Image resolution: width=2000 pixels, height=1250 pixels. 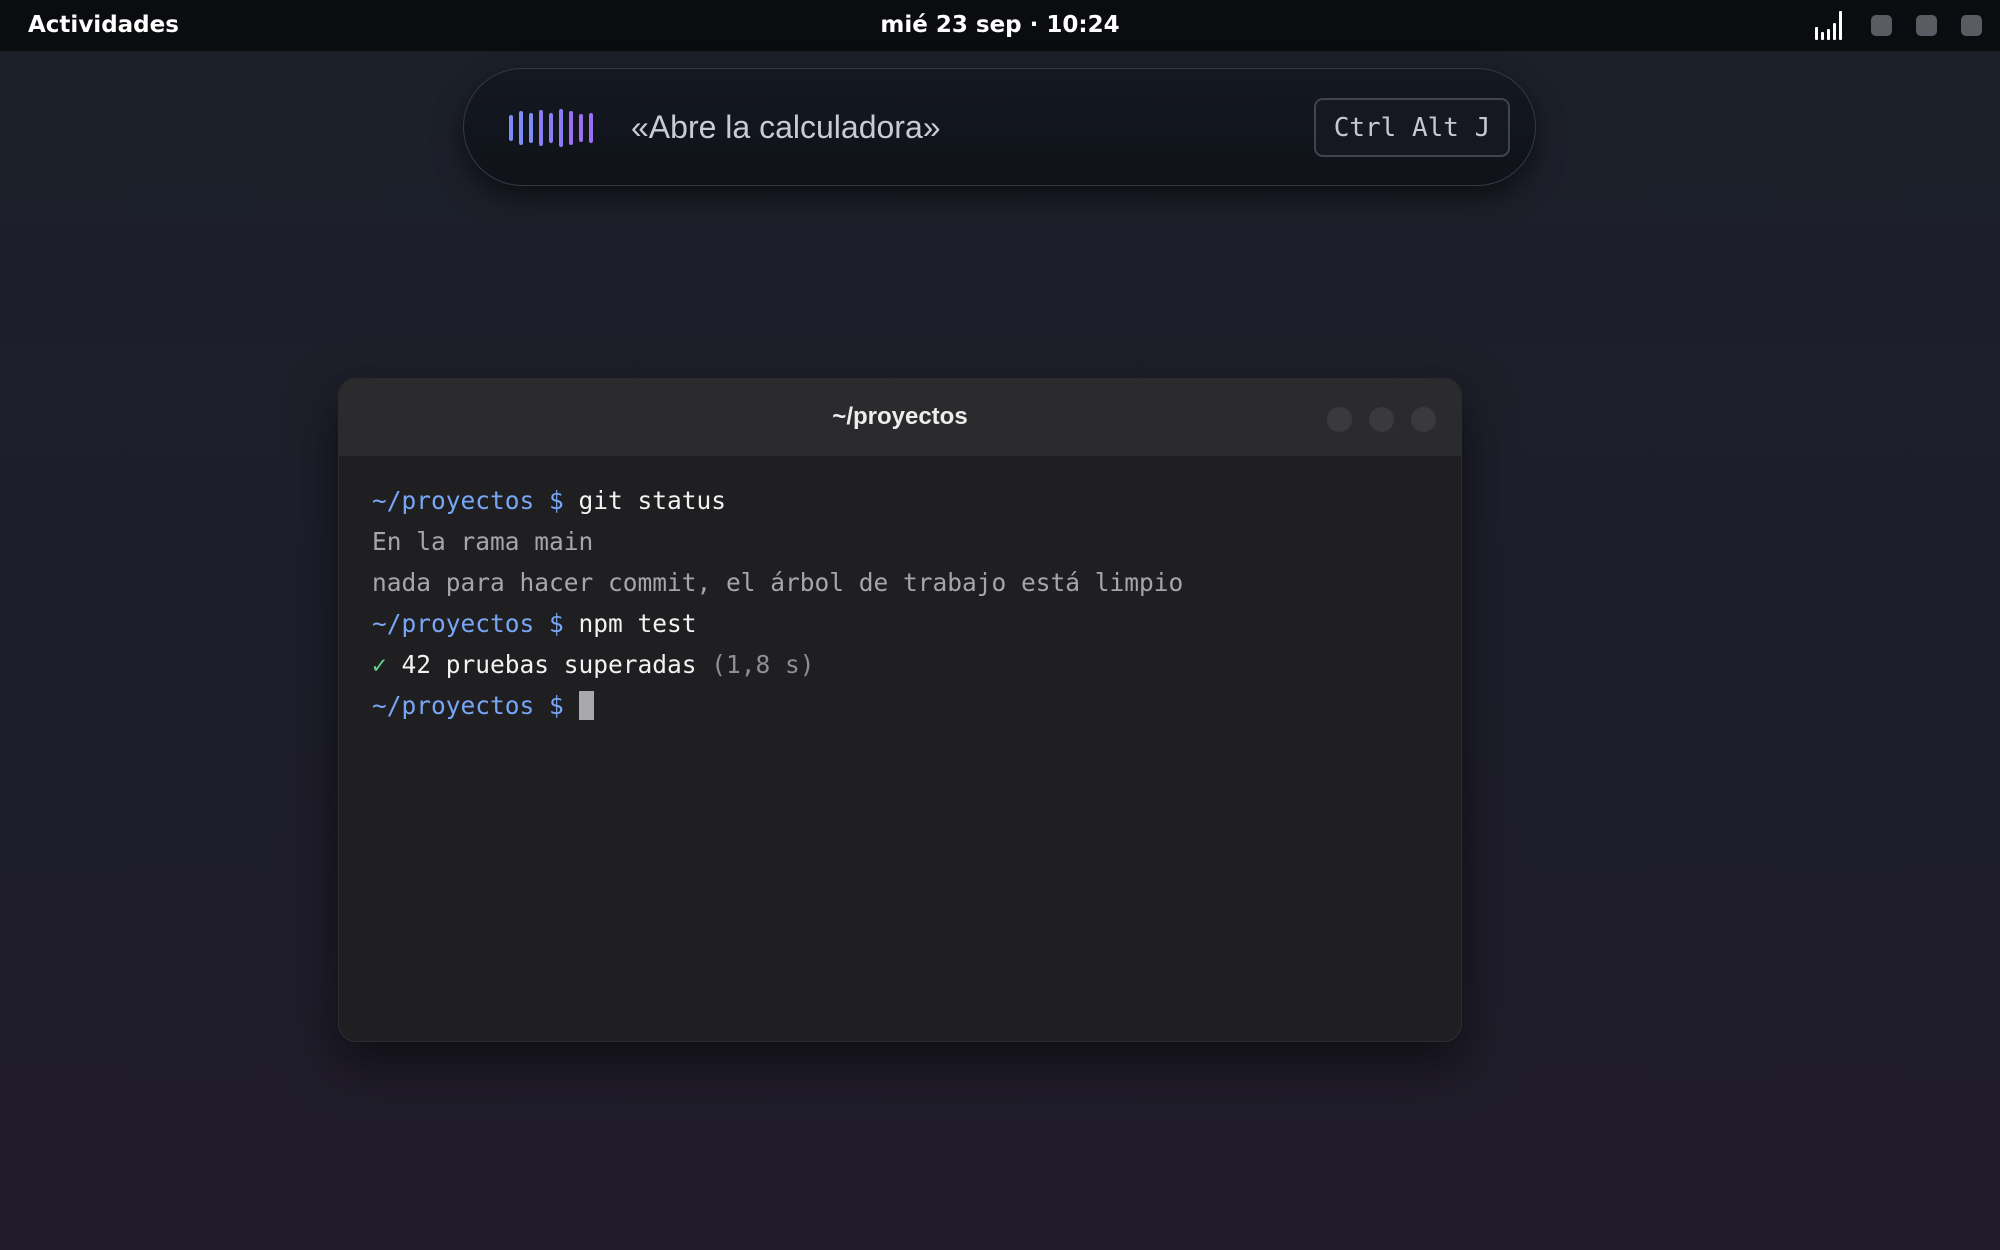 I want to click on terminal-titlebar: ~/proyectos, so click(x=900, y=417).